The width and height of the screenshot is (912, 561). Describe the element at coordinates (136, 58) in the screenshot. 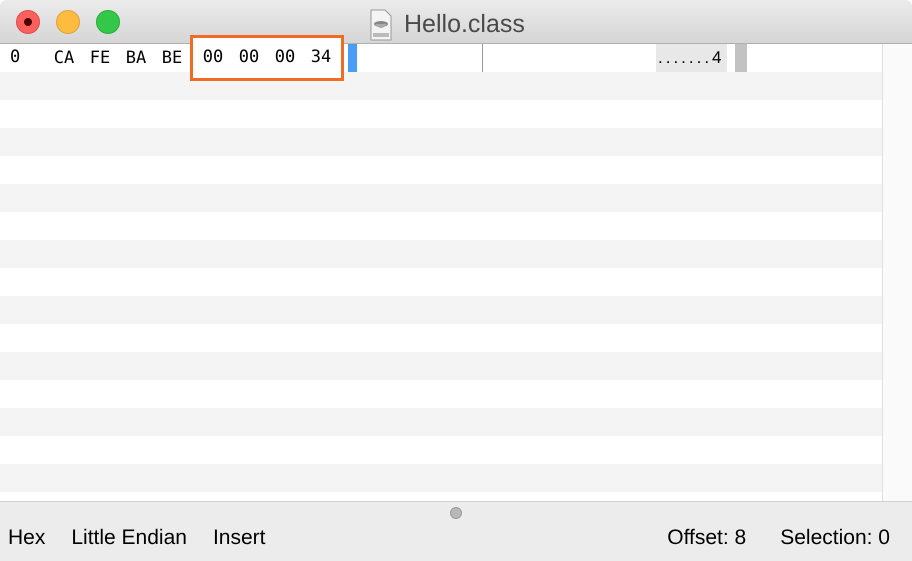

I see `hex-byte: BA` at that location.